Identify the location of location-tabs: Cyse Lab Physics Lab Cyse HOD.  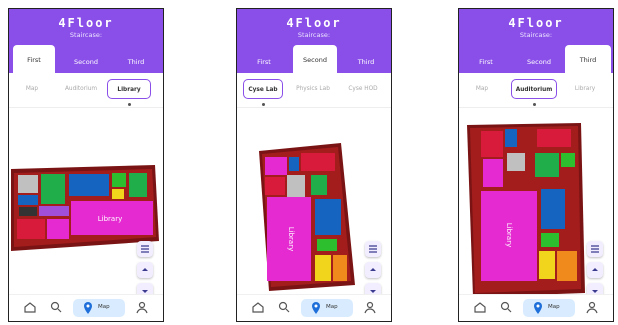
(314, 90).